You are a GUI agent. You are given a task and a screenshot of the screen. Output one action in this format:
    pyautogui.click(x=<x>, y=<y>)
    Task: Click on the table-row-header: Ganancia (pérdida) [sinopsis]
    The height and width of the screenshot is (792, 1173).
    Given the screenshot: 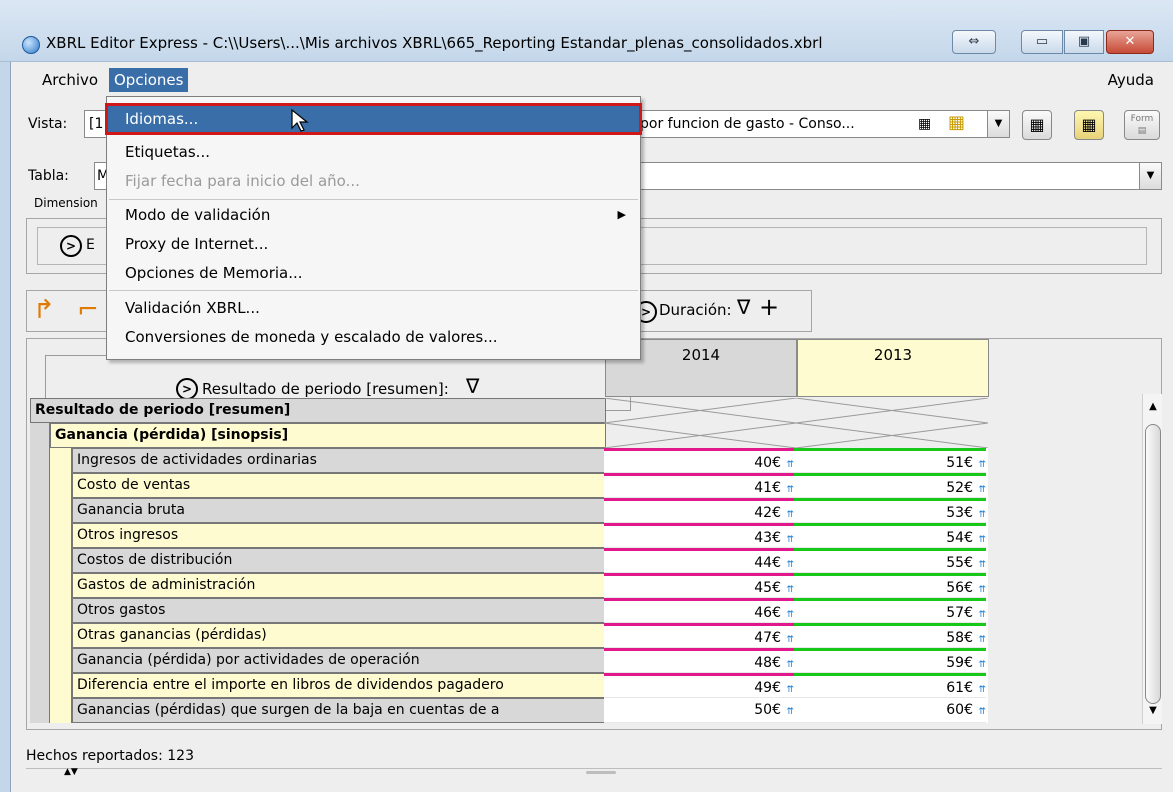 What is the action you would take?
    pyautogui.click(x=328, y=435)
    